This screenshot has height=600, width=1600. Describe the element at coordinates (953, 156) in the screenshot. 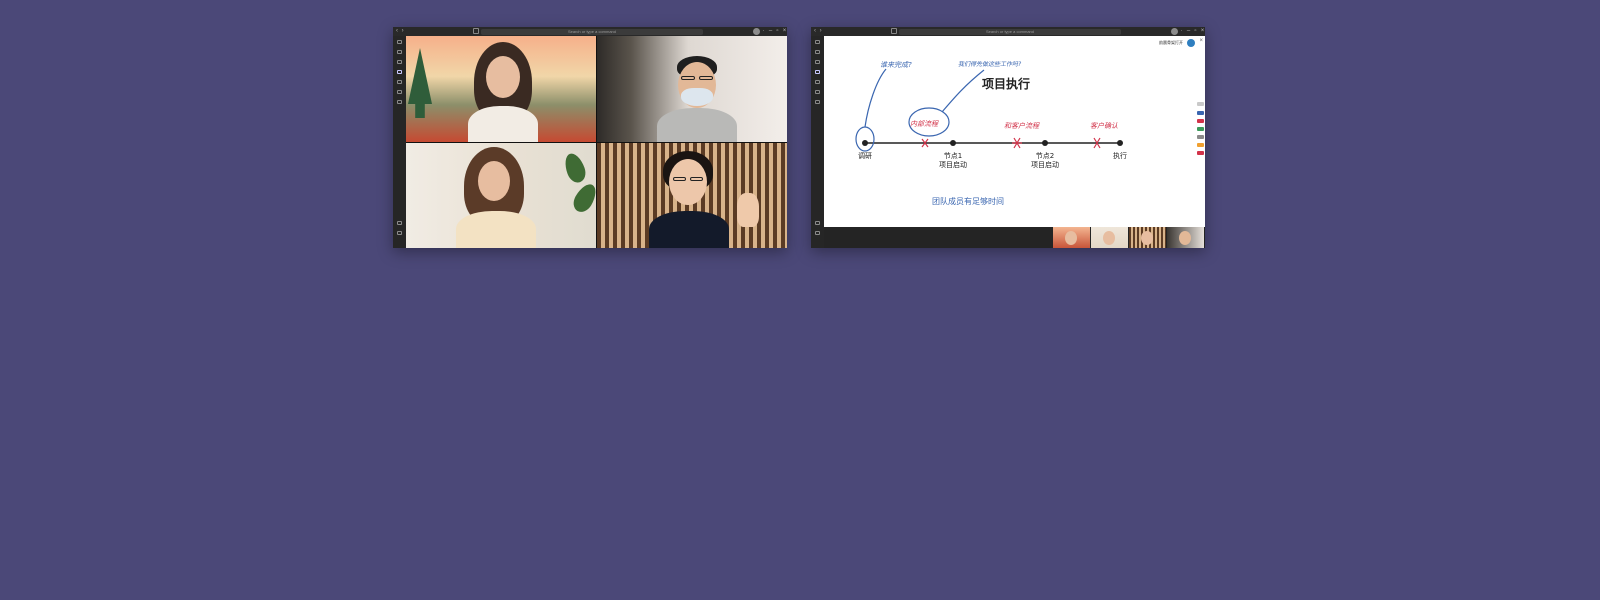

I see `timeline-label-2: 节点1` at that location.